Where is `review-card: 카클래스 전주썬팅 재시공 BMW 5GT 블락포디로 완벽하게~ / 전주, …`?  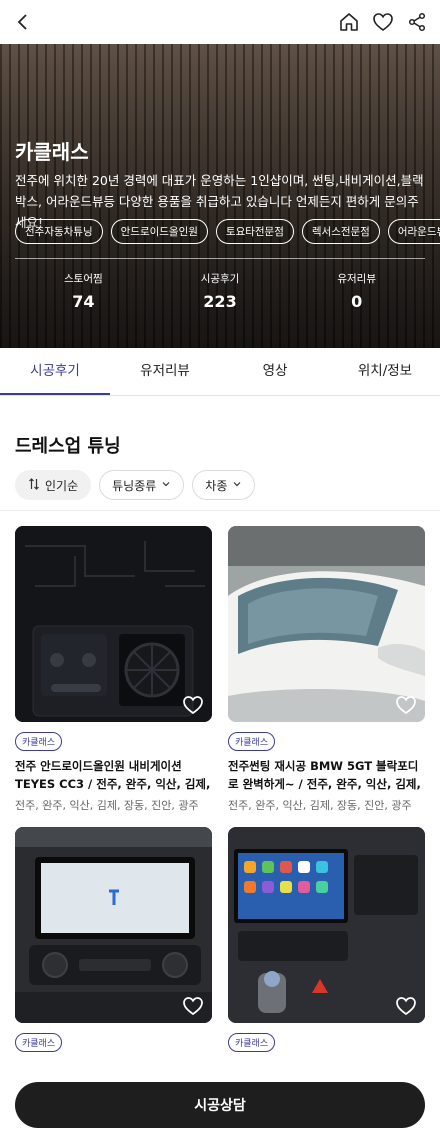 review-card: 카클래스 전주썬팅 재시공 BMW 5GT 블락포디로 완벽하게~ / 전주, … is located at coordinates (326, 669).